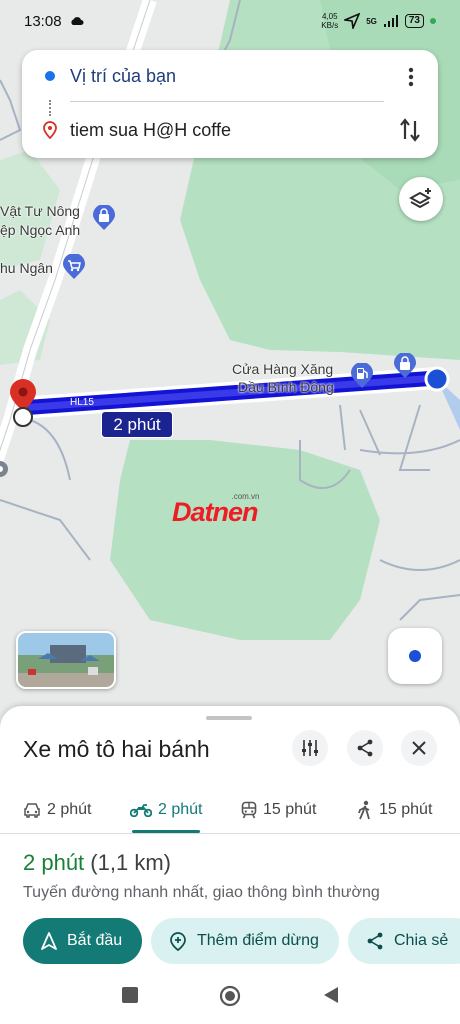 This screenshot has width=460, height=1024. What do you see at coordinates (50, 76) in the screenshot?
I see `origin-dot-icon` at bounding box center [50, 76].